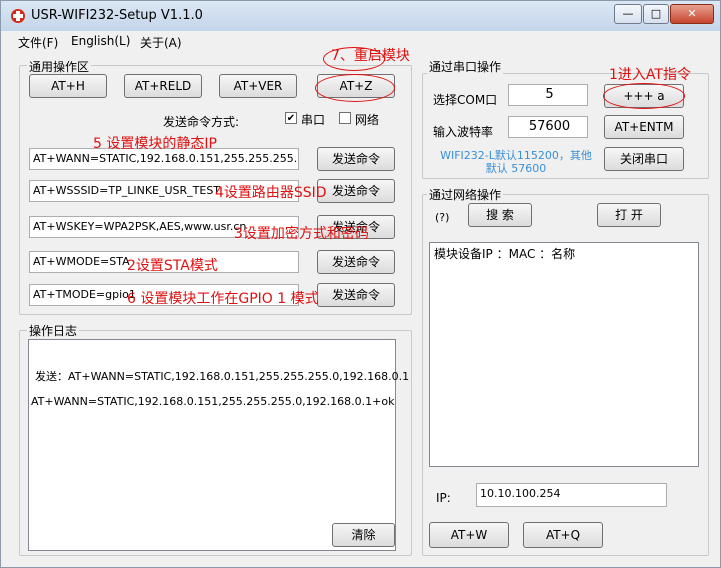  I want to click on annotation-4: 4设置路由器SSID, so click(271, 193).